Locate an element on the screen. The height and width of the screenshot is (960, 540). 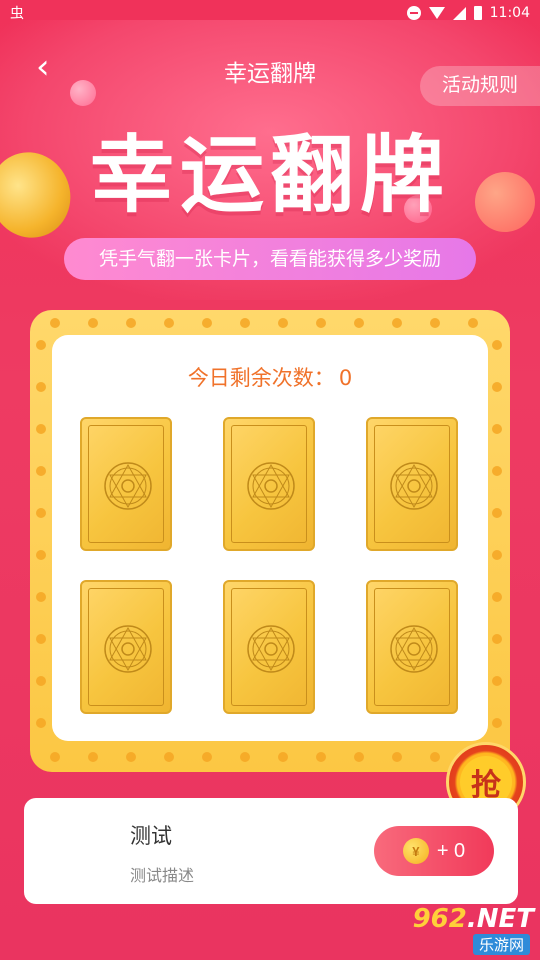
app-notification-icon: 虫 is located at coordinates (17, 14).